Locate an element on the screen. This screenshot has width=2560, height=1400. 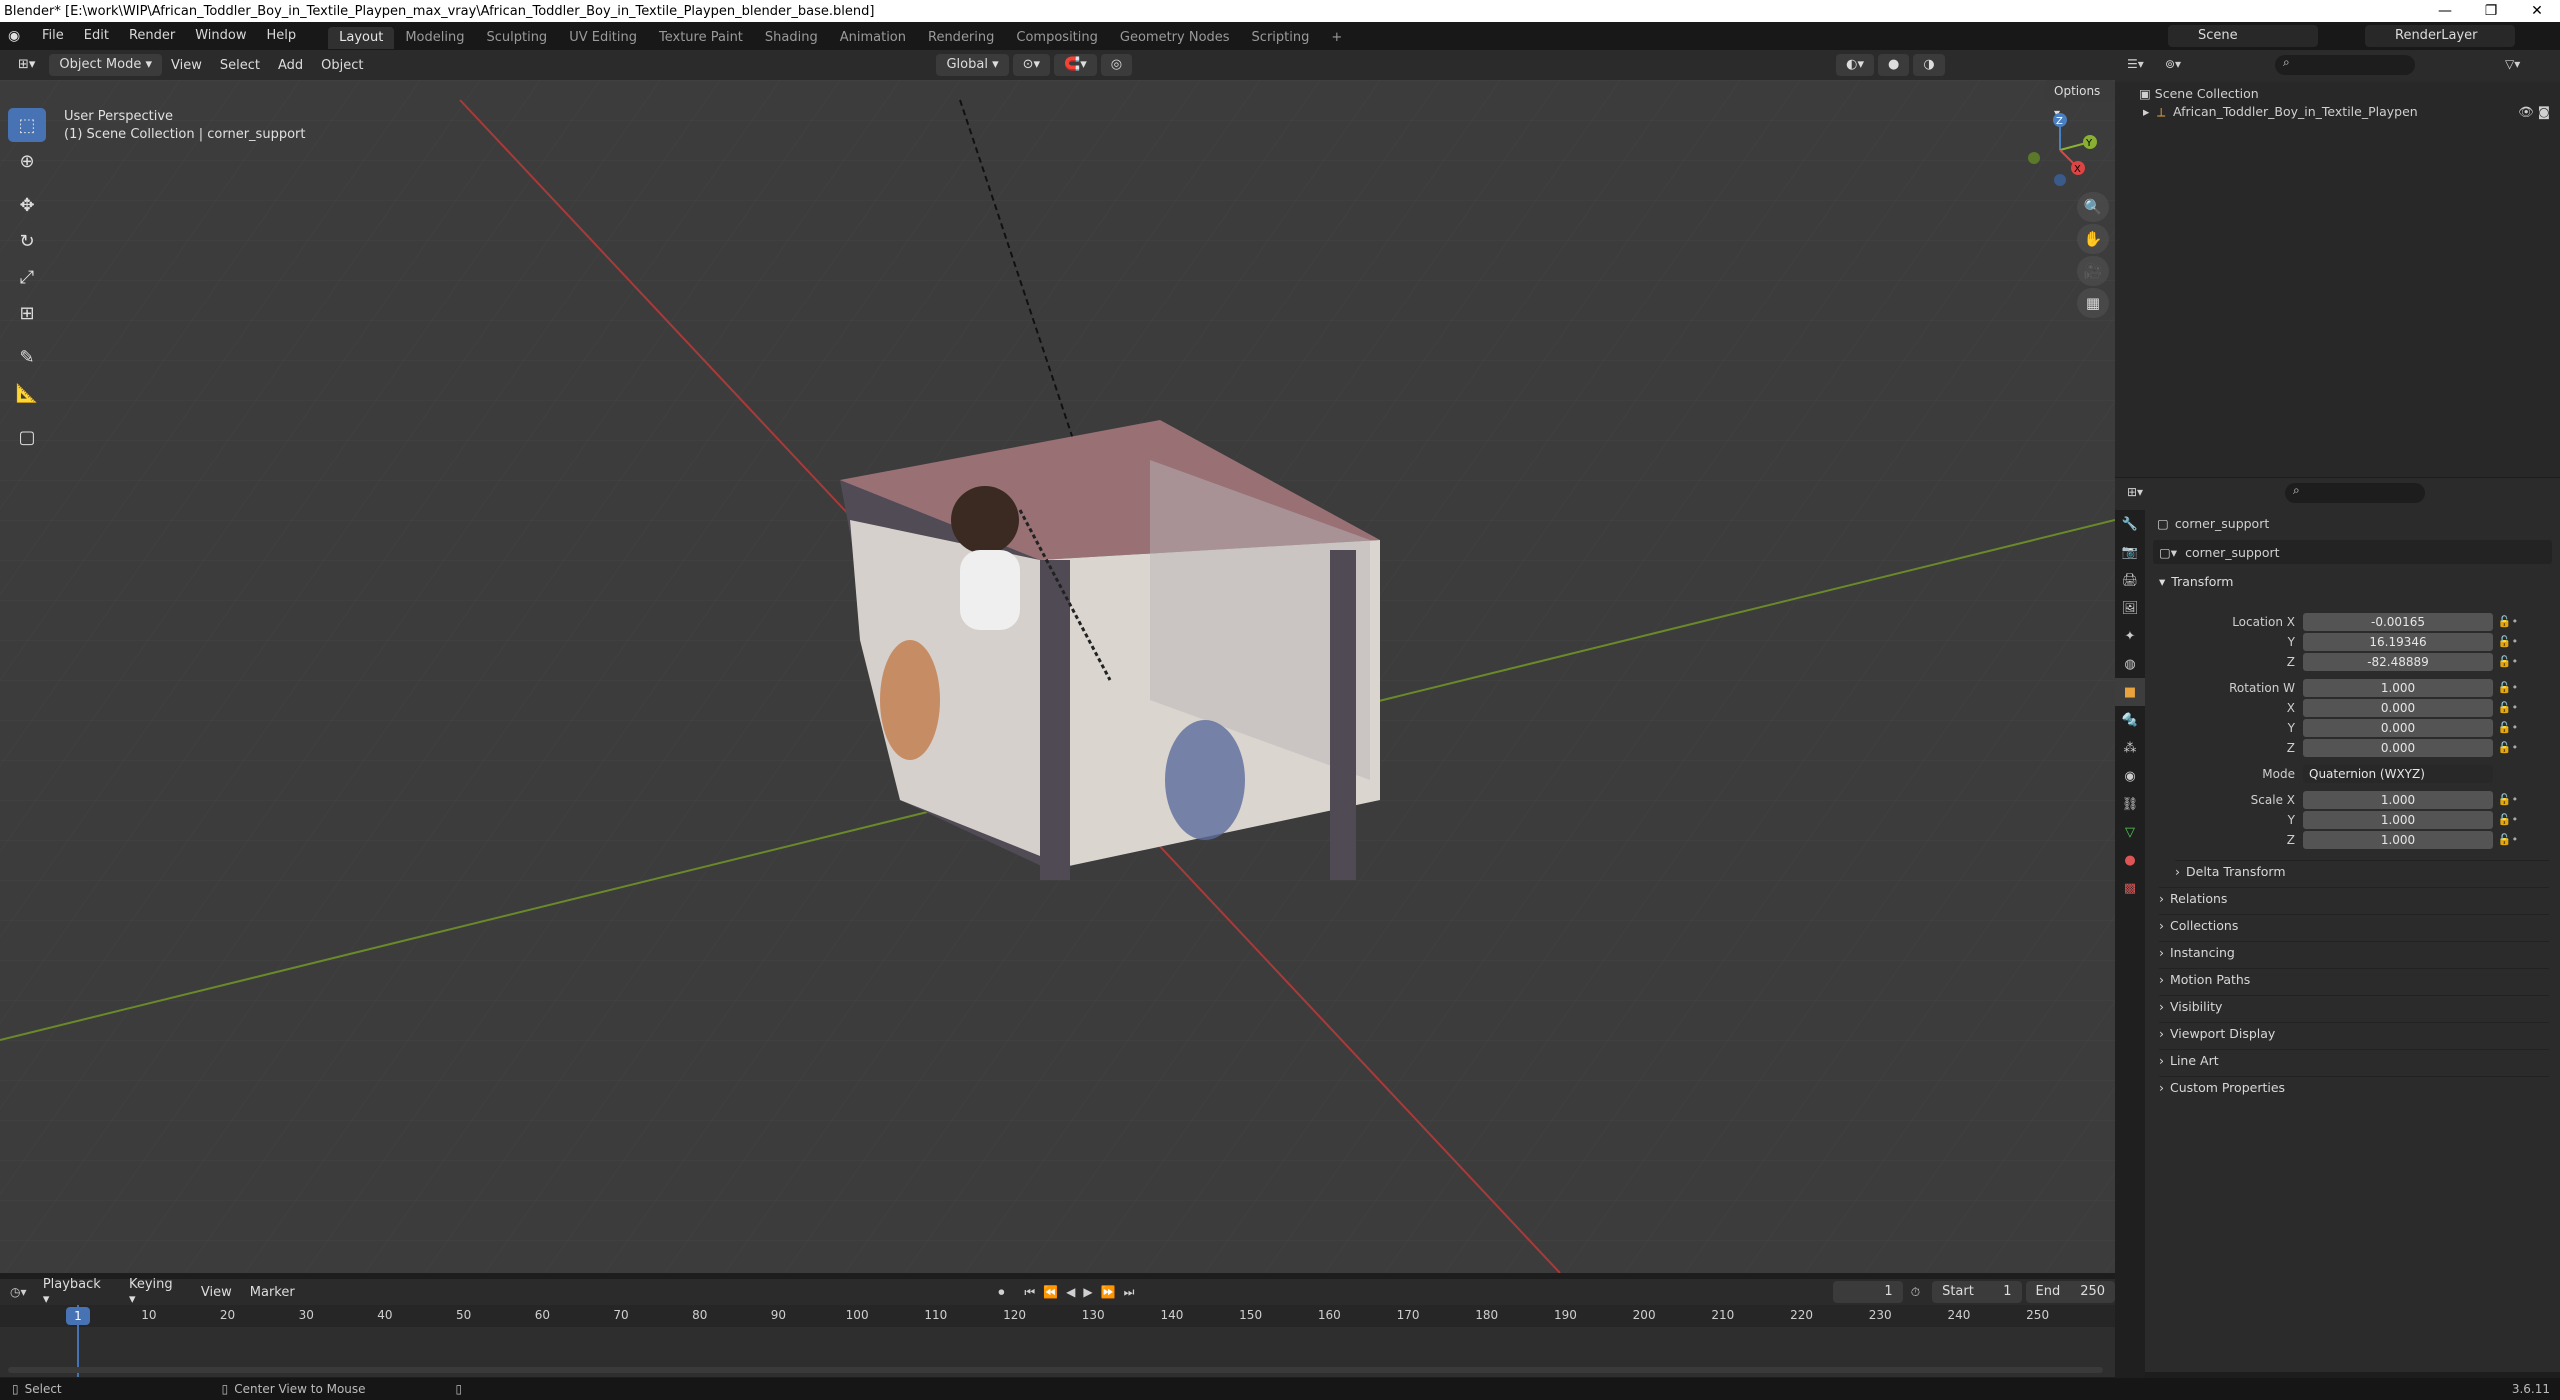
line-art-panel: › Line Art is located at coordinates (2354, 1060).